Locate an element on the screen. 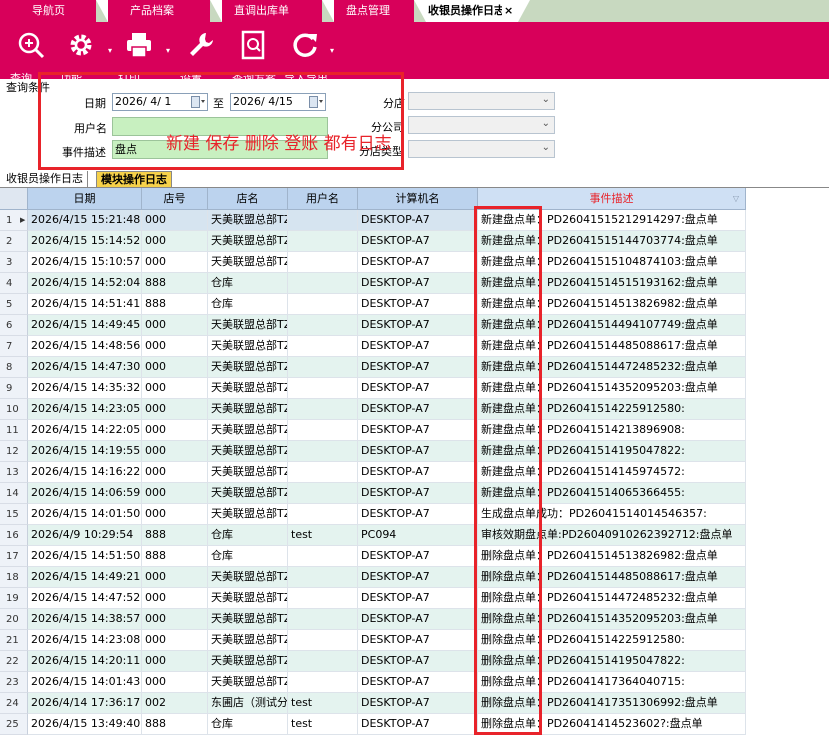 The height and width of the screenshot is (741, 829). branch-type-select: ⌄ is located at coordinates (481, 149).